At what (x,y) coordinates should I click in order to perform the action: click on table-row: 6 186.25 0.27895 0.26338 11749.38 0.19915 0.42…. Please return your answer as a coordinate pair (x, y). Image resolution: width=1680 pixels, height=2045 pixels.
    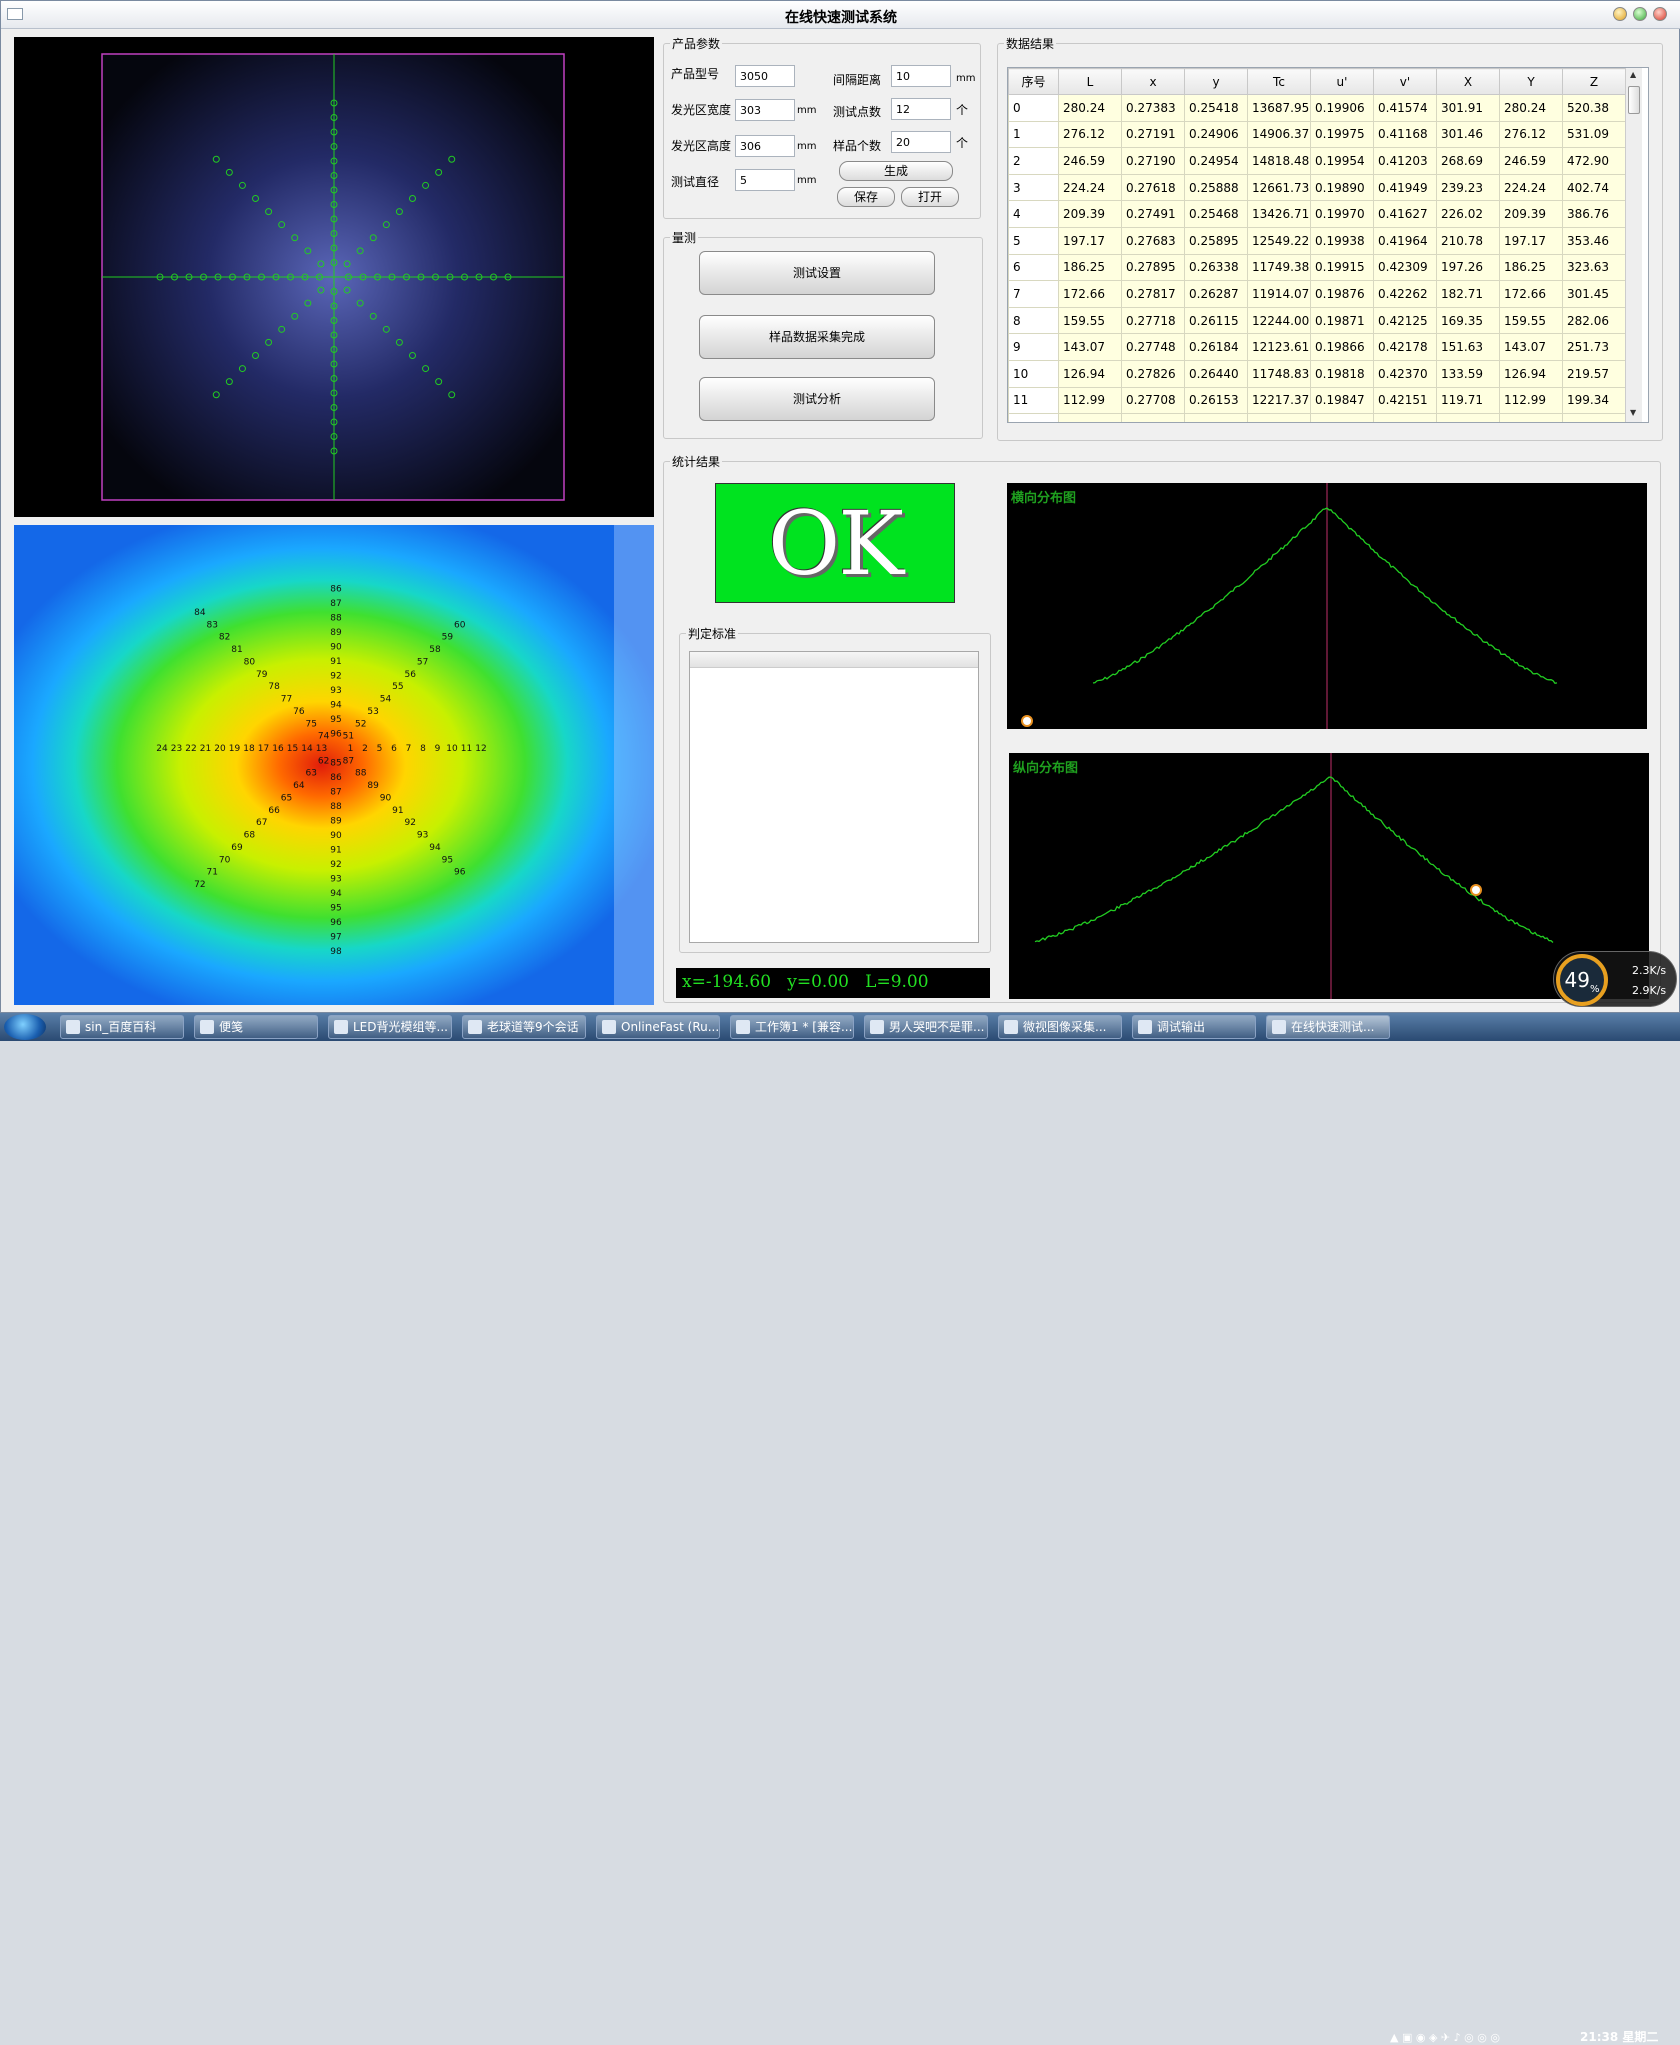
    Looking at the image, I should click on (1317, 267).